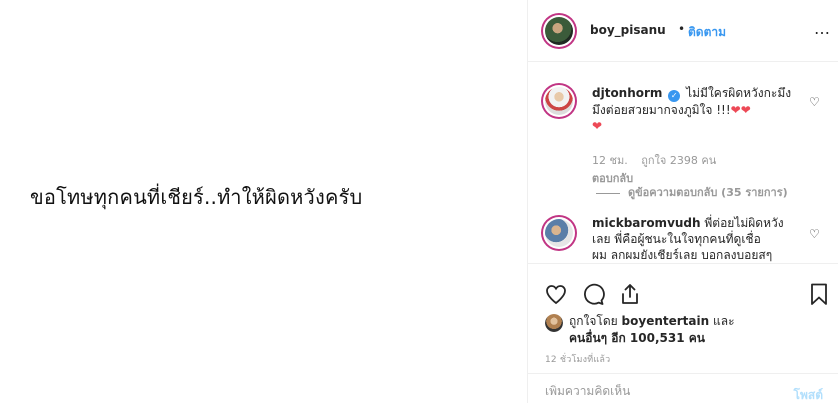  Describe the element at coordinates (597, 126) in the screenshot. I see `heart-emoji-icon: ❤` at that location.